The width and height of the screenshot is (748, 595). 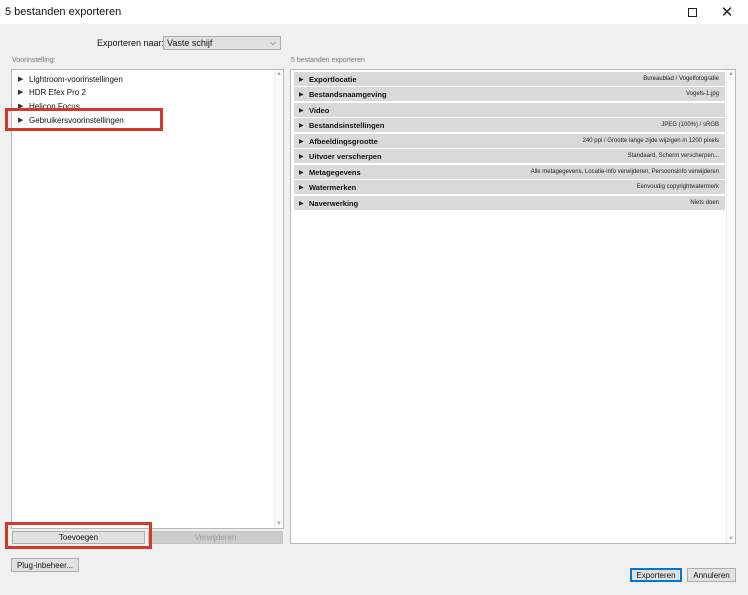 I want to click on preset-folder-lightroom: ▶ Lightroom-voorinstellingen, so click(x=70, y=79).